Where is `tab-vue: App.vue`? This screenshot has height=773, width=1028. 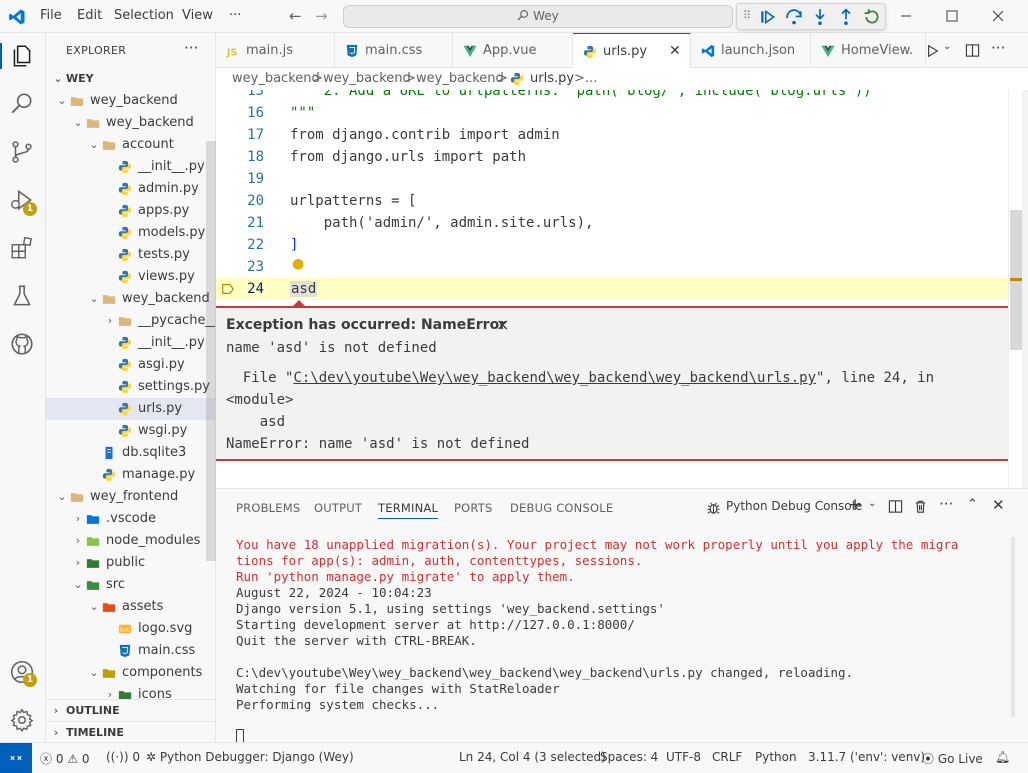 tab-vue: App.vue is located at coordinates (513, 50).